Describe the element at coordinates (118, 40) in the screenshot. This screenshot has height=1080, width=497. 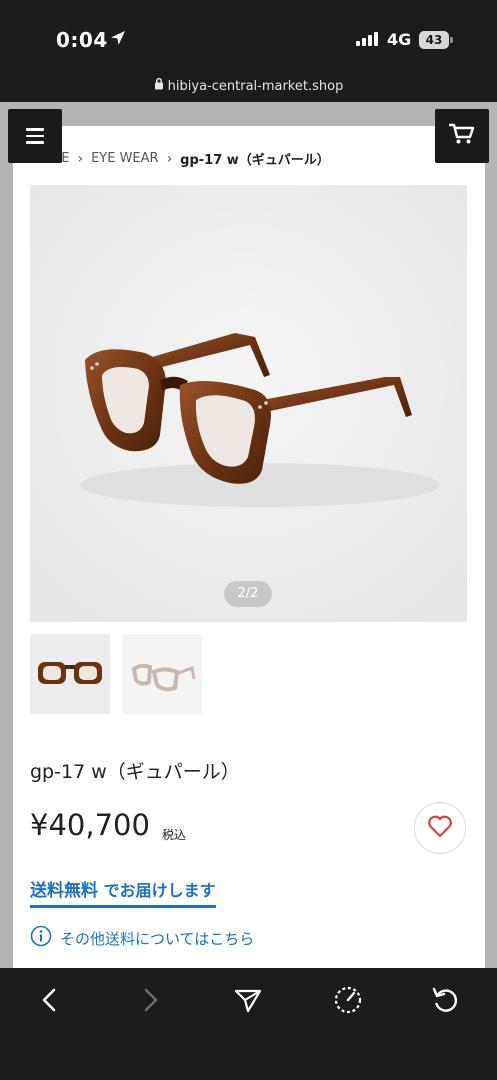
I see `location-arrow-icon` at that location.